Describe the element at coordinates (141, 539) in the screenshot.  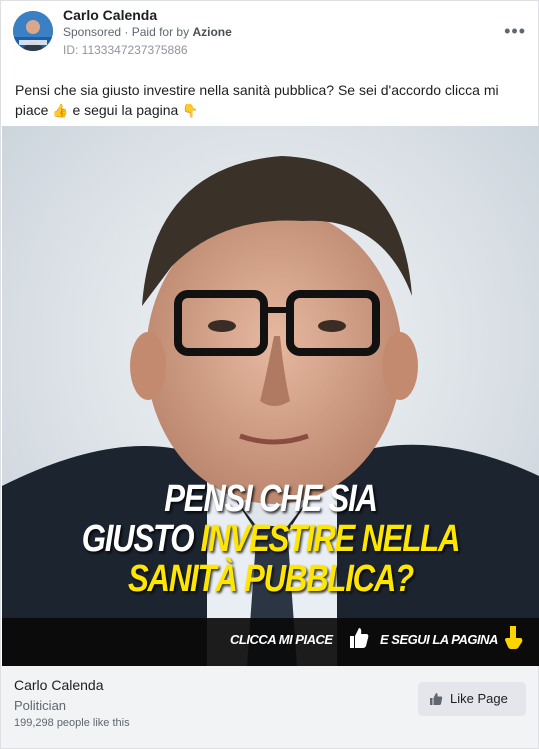
I see `caption-line-2-white: GIUSTO` at that location.